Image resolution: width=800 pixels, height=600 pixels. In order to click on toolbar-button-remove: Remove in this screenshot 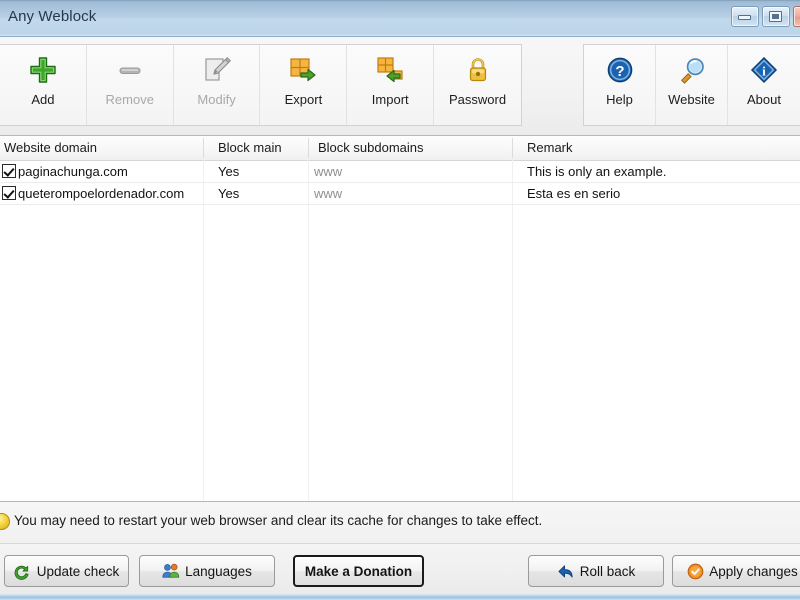, I will do `click(130, 85)`.